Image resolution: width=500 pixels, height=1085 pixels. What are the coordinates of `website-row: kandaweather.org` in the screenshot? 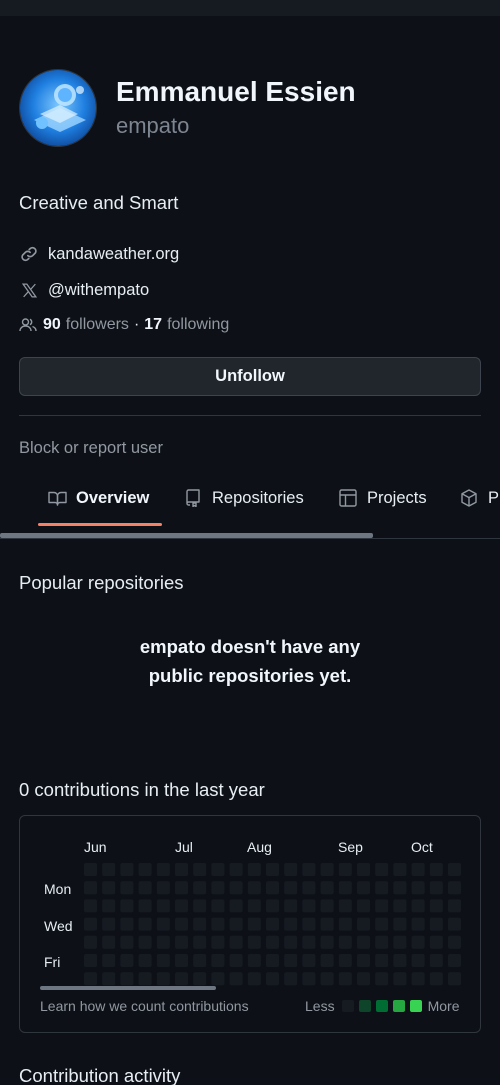 It's located at (99, 254).